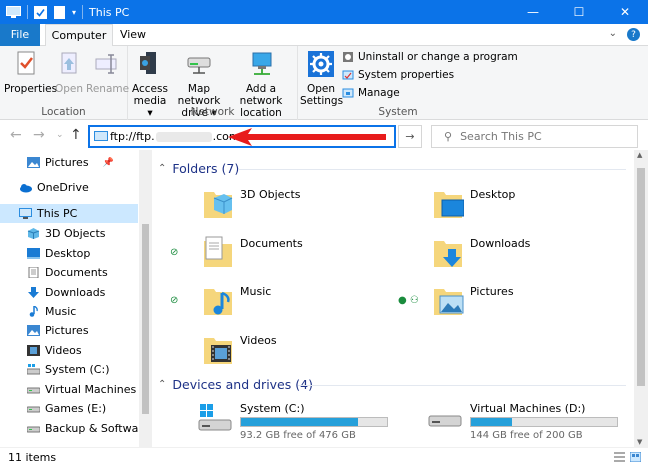 This screenshot has height=466, width=648. What do you see at coordinates (613, 34) in the screenshot?
I see `chevron-down-icon: ⌄` at bounding box center [613, 34].